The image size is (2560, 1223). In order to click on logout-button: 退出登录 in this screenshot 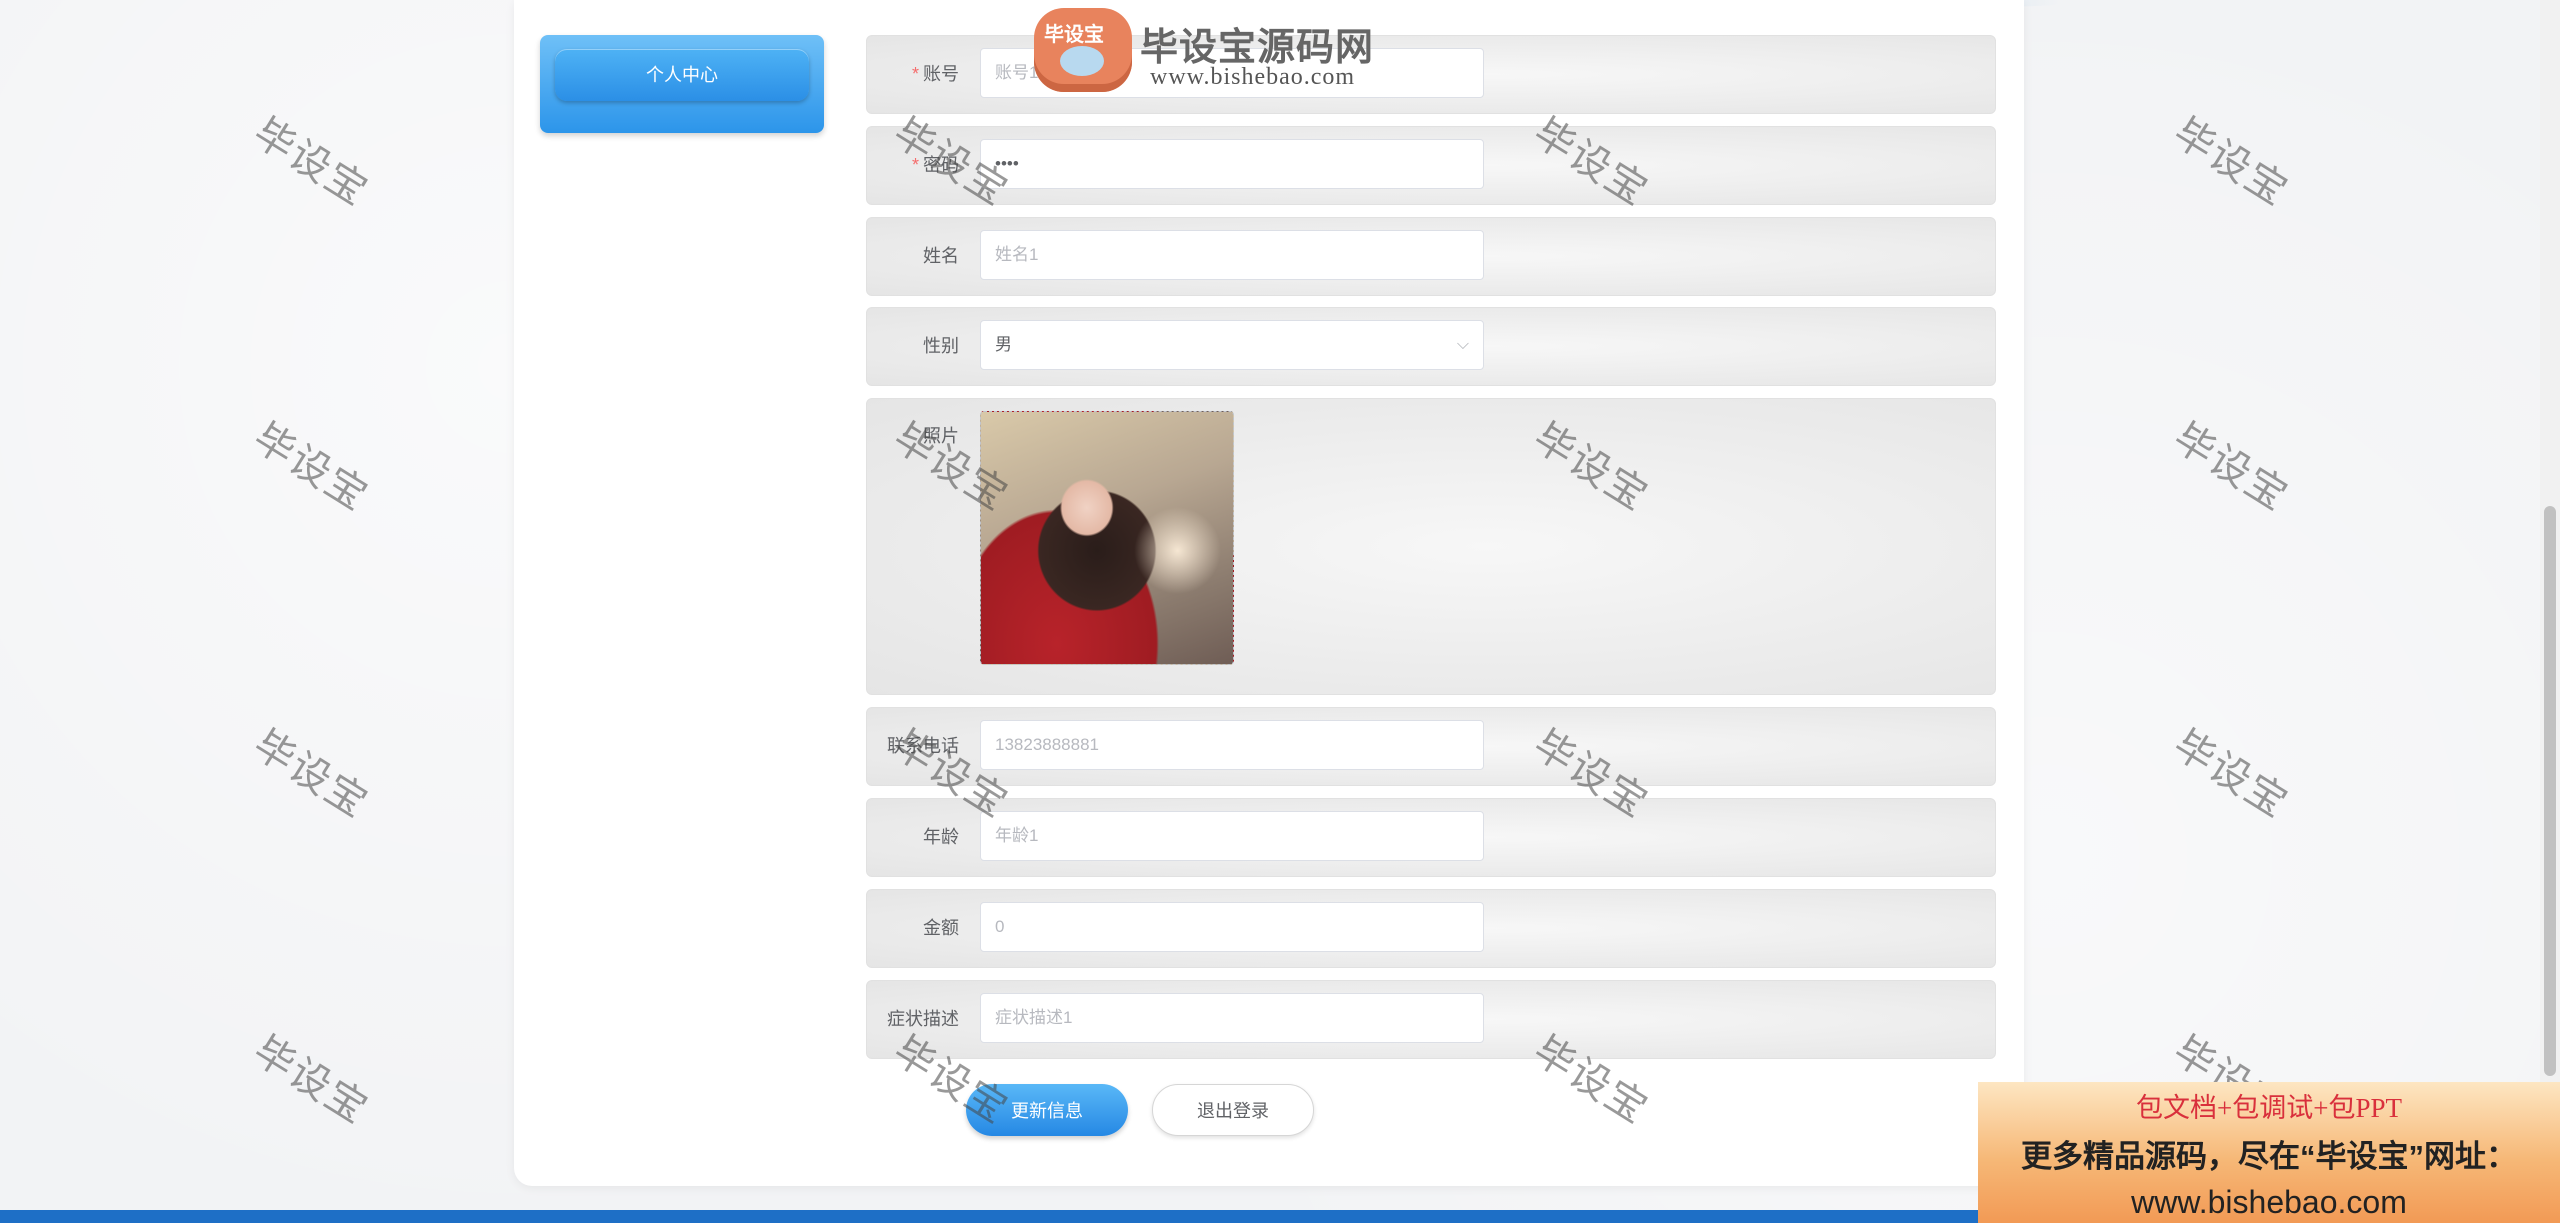, I will do `click(1233, 1110)`.